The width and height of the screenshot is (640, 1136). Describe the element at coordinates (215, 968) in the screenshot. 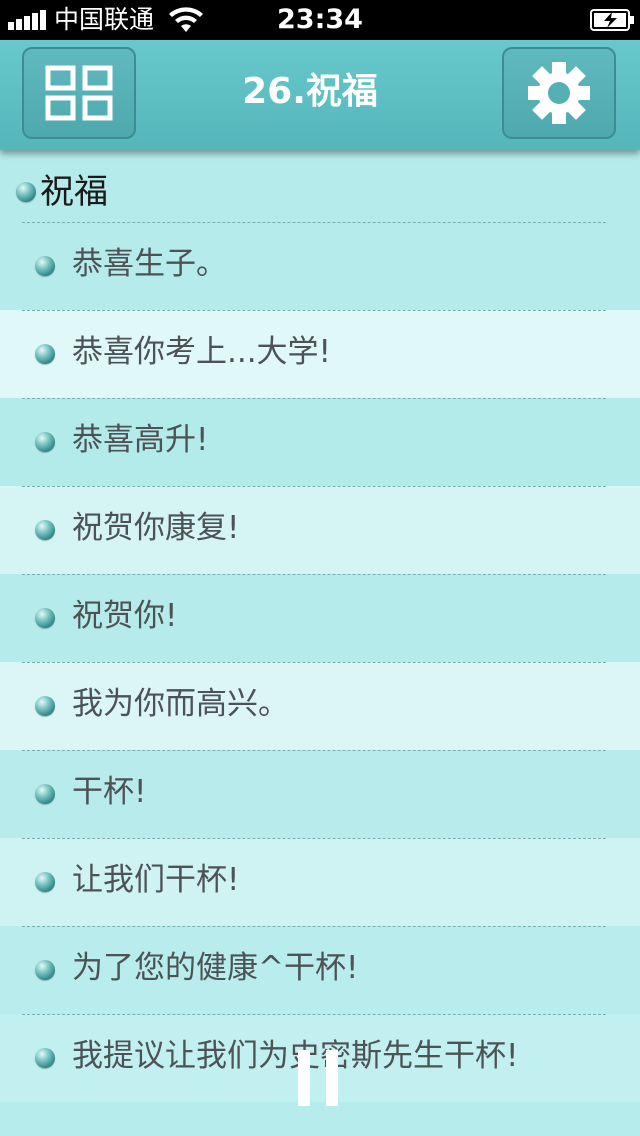

I see `list-item-text: 为了您的健康^干杯!` at that location.